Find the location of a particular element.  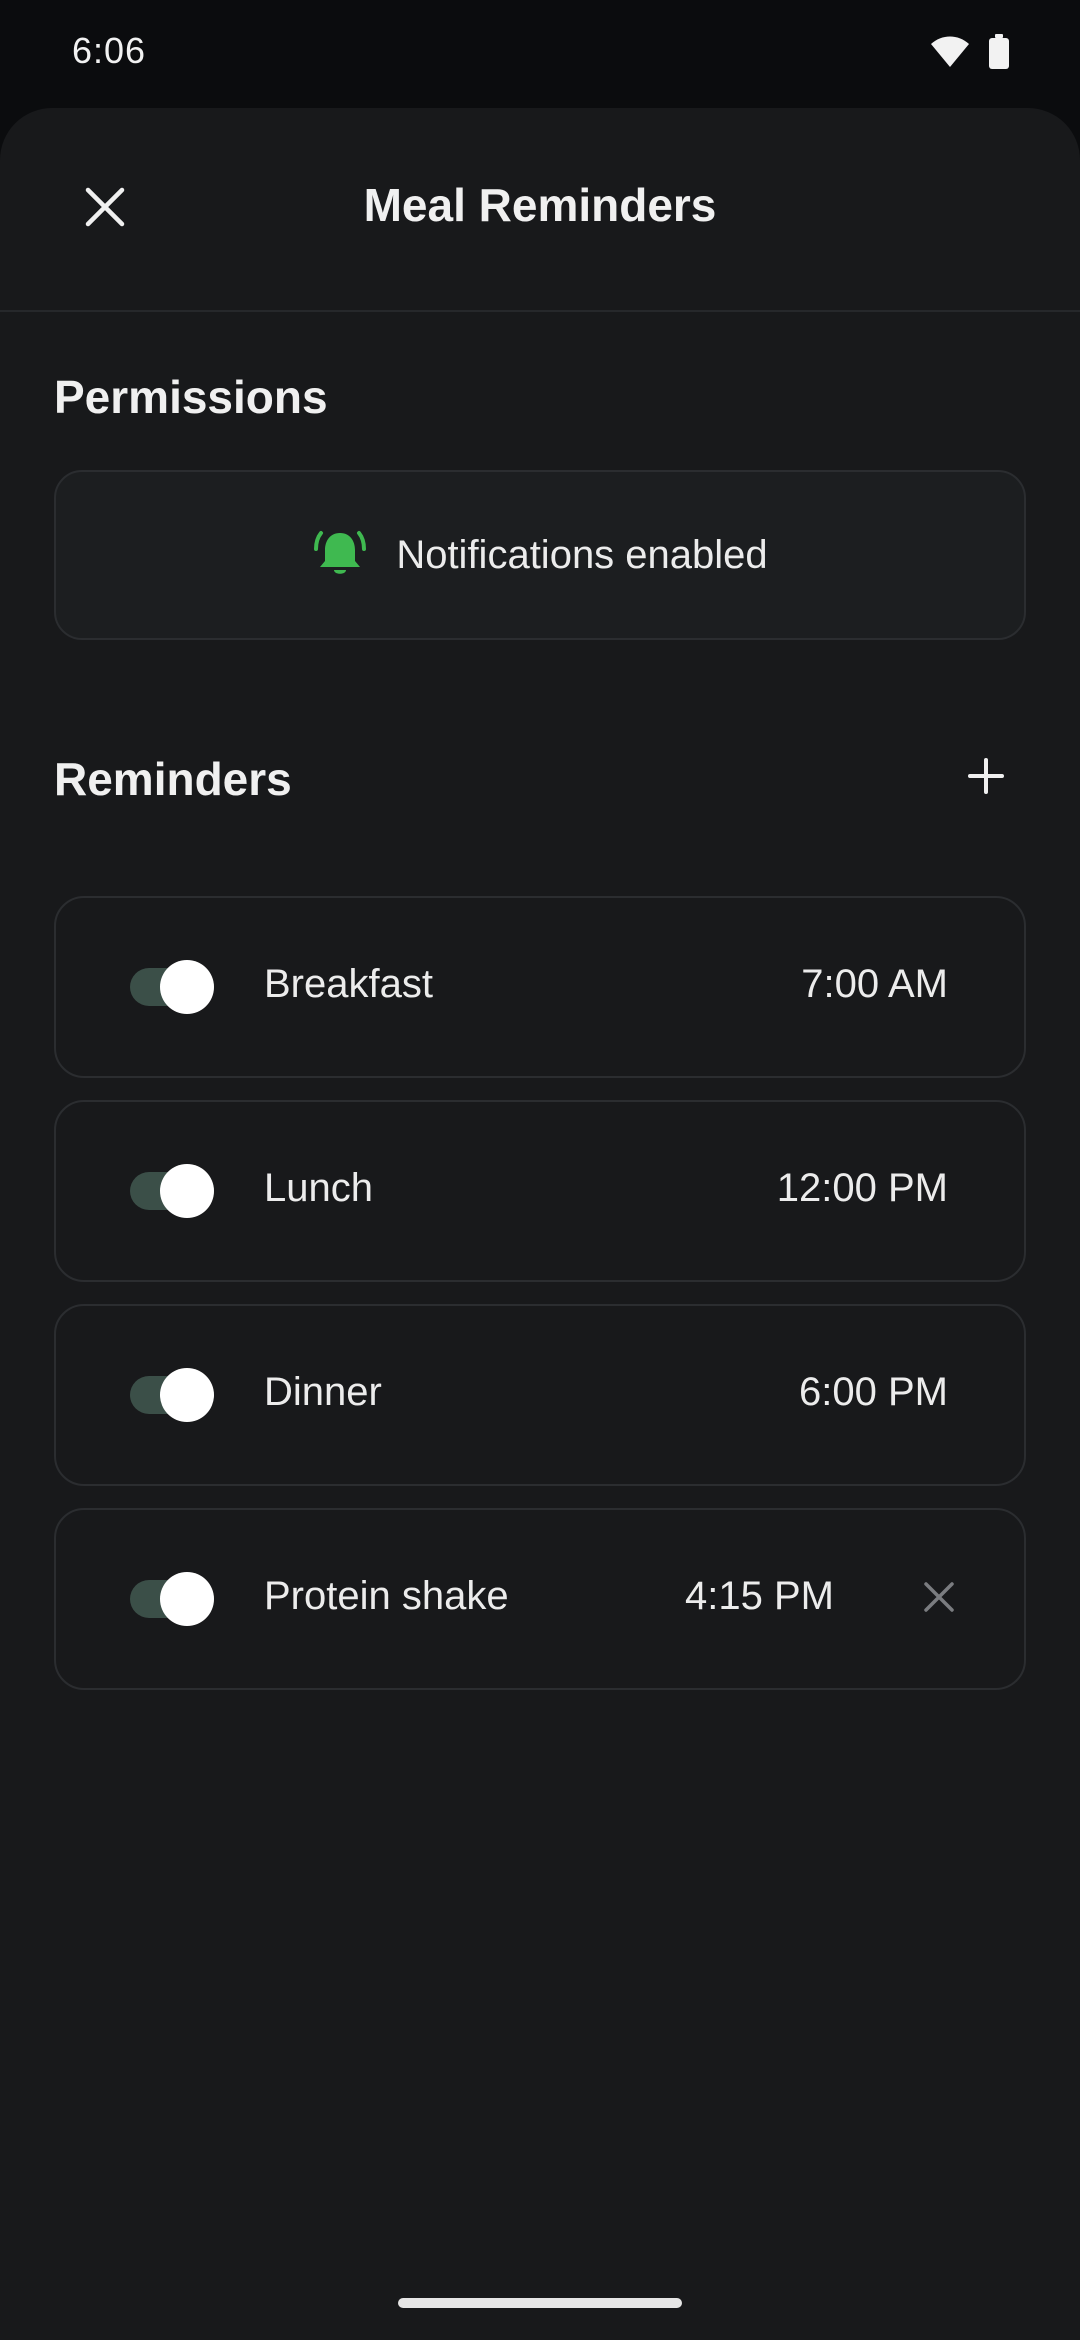

reminder-toggle-breakfast is located at coordinates (172, 987).